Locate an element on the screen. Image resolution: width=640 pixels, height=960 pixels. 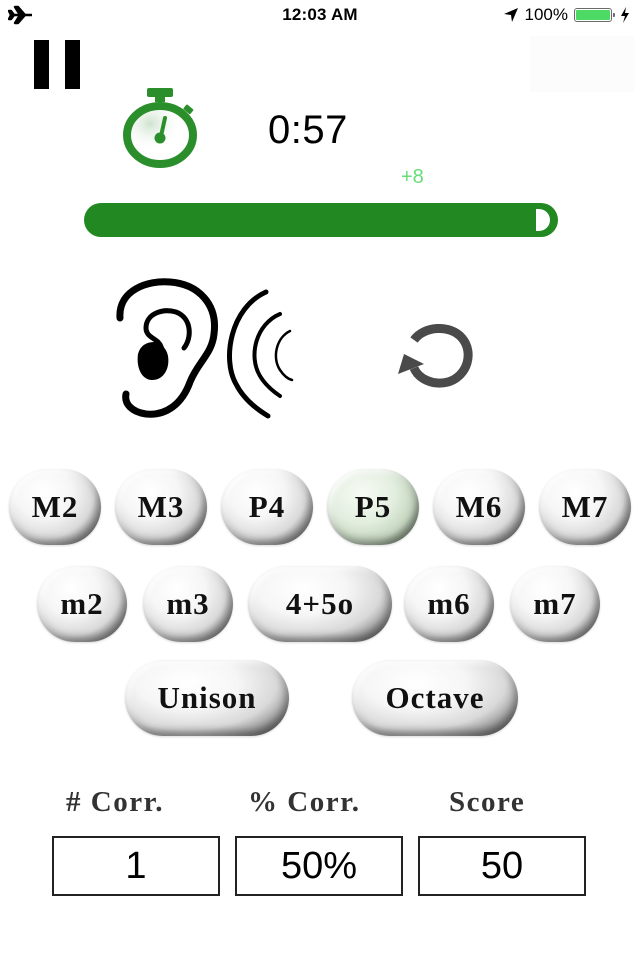
interval-button-M7: M7 is located at coordinates (585, 507).